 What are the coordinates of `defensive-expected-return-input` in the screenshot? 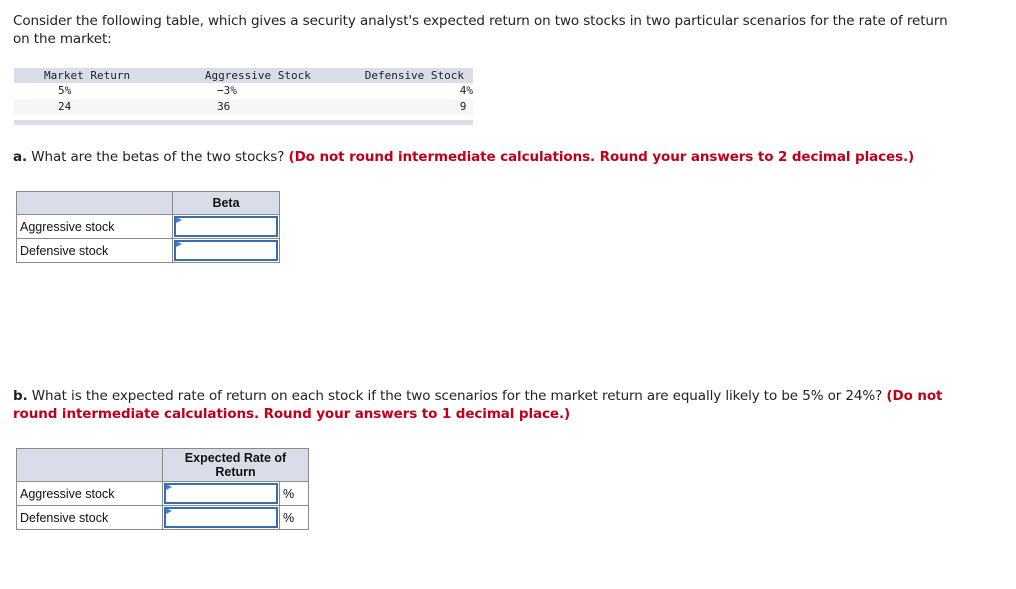 It's located at (221, 517).